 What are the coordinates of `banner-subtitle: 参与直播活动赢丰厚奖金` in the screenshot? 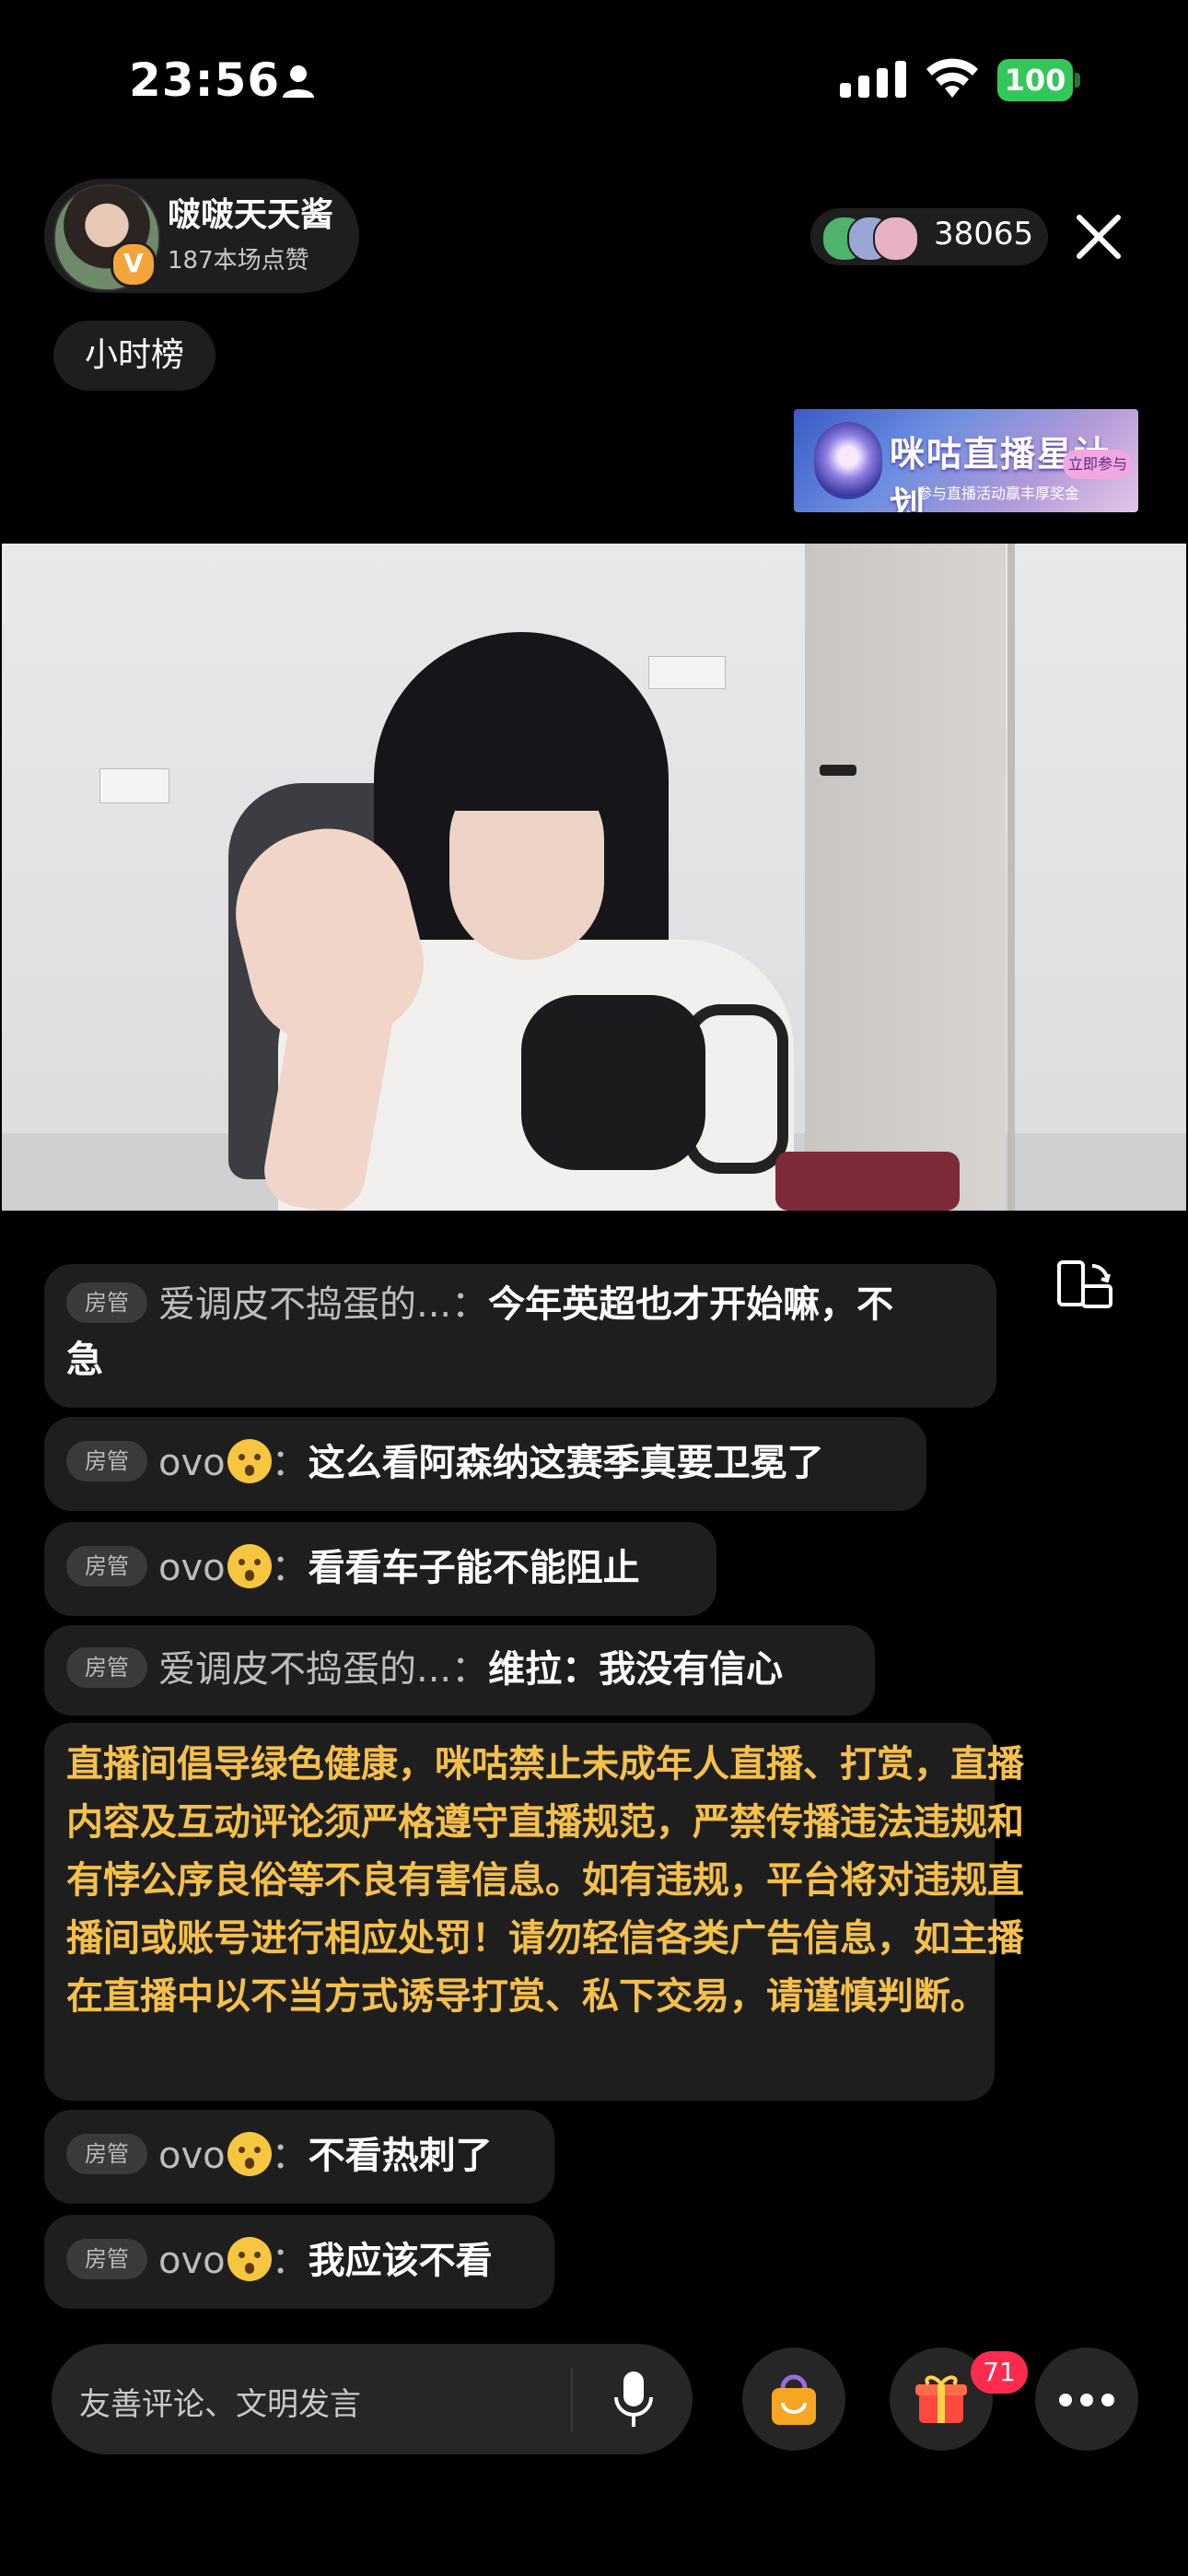 It's located at (998, 493).